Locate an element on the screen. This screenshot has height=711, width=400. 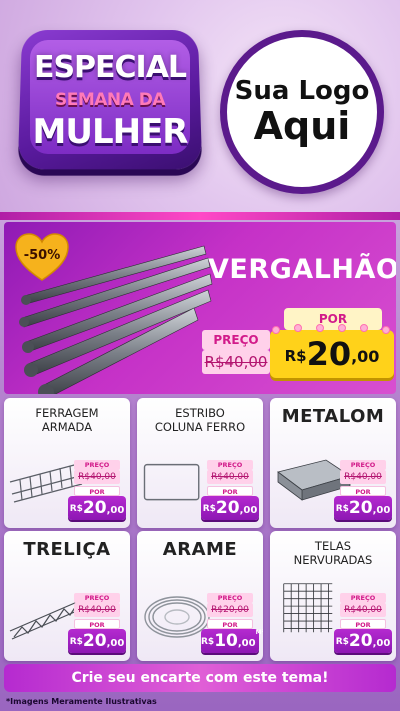
hero-new-price: R$20,00 is located at coordinates (332, 354).